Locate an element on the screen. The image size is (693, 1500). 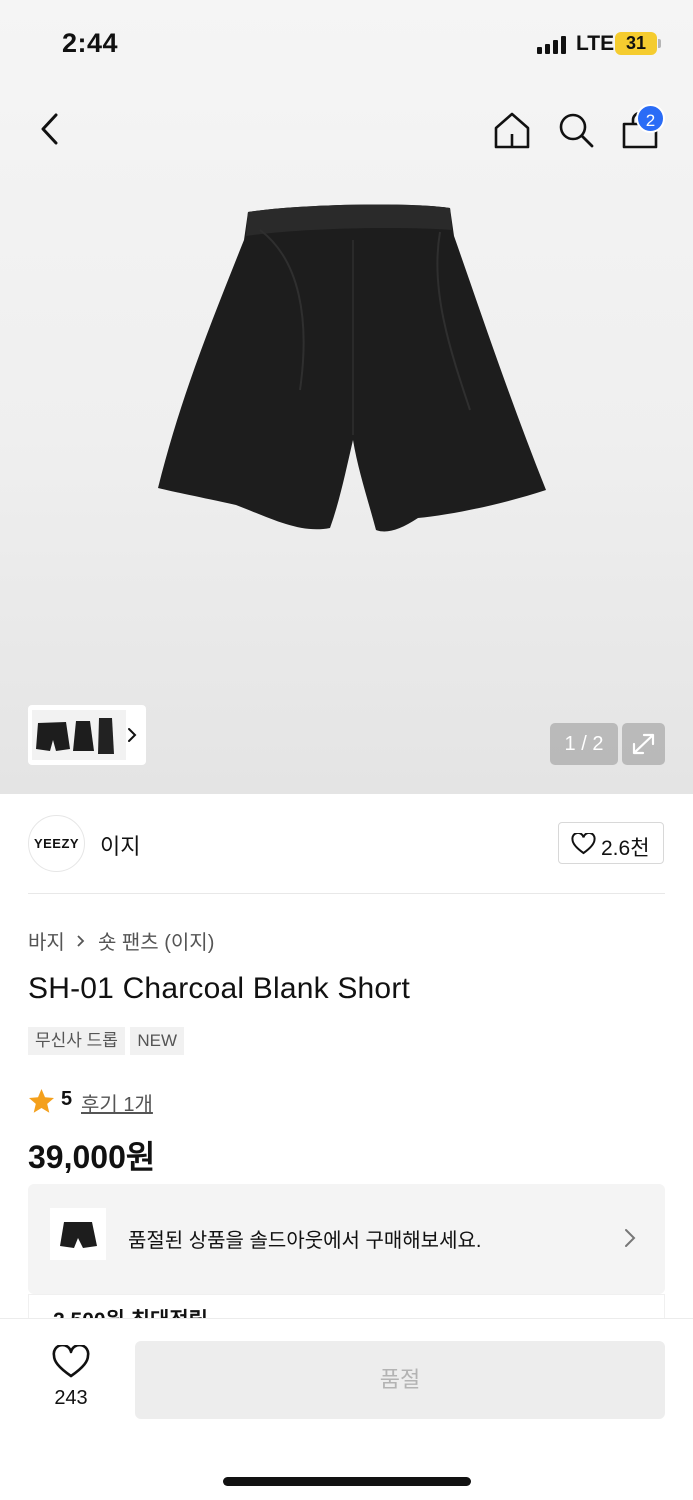
breadcrumb-subcategory: 숏 팬츠 (이지) is located at coordinates (156, 943).